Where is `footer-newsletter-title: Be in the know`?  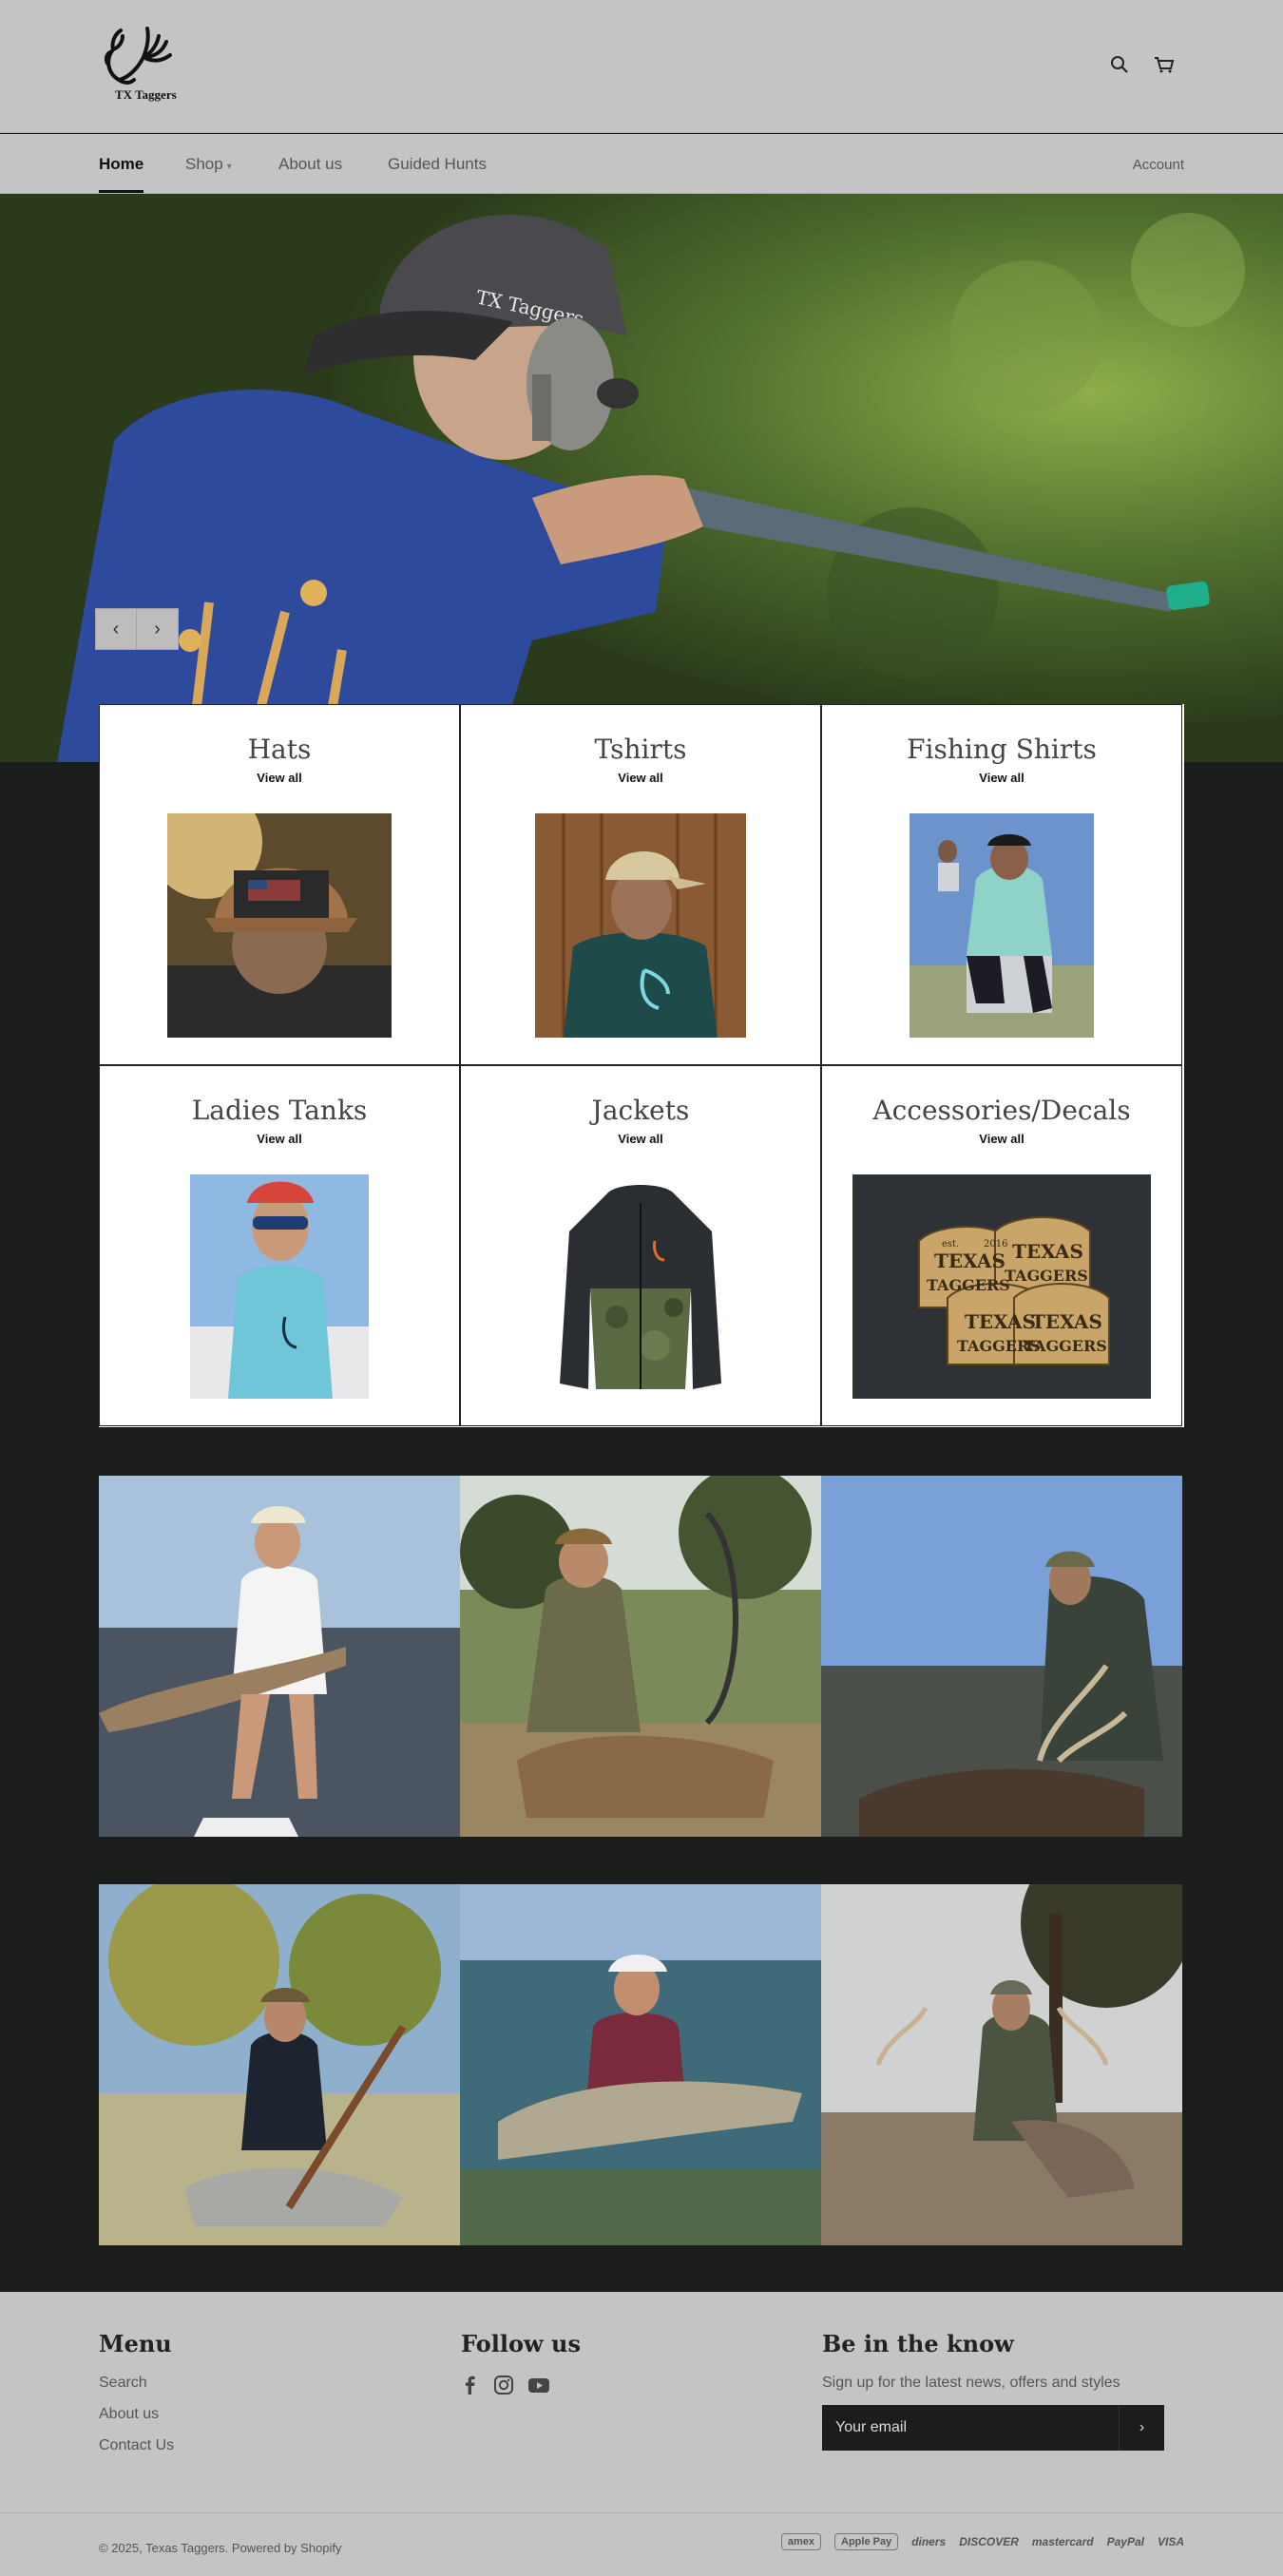 footer-newsletter-title: Be in the know is located at coordinates (918, 2343).